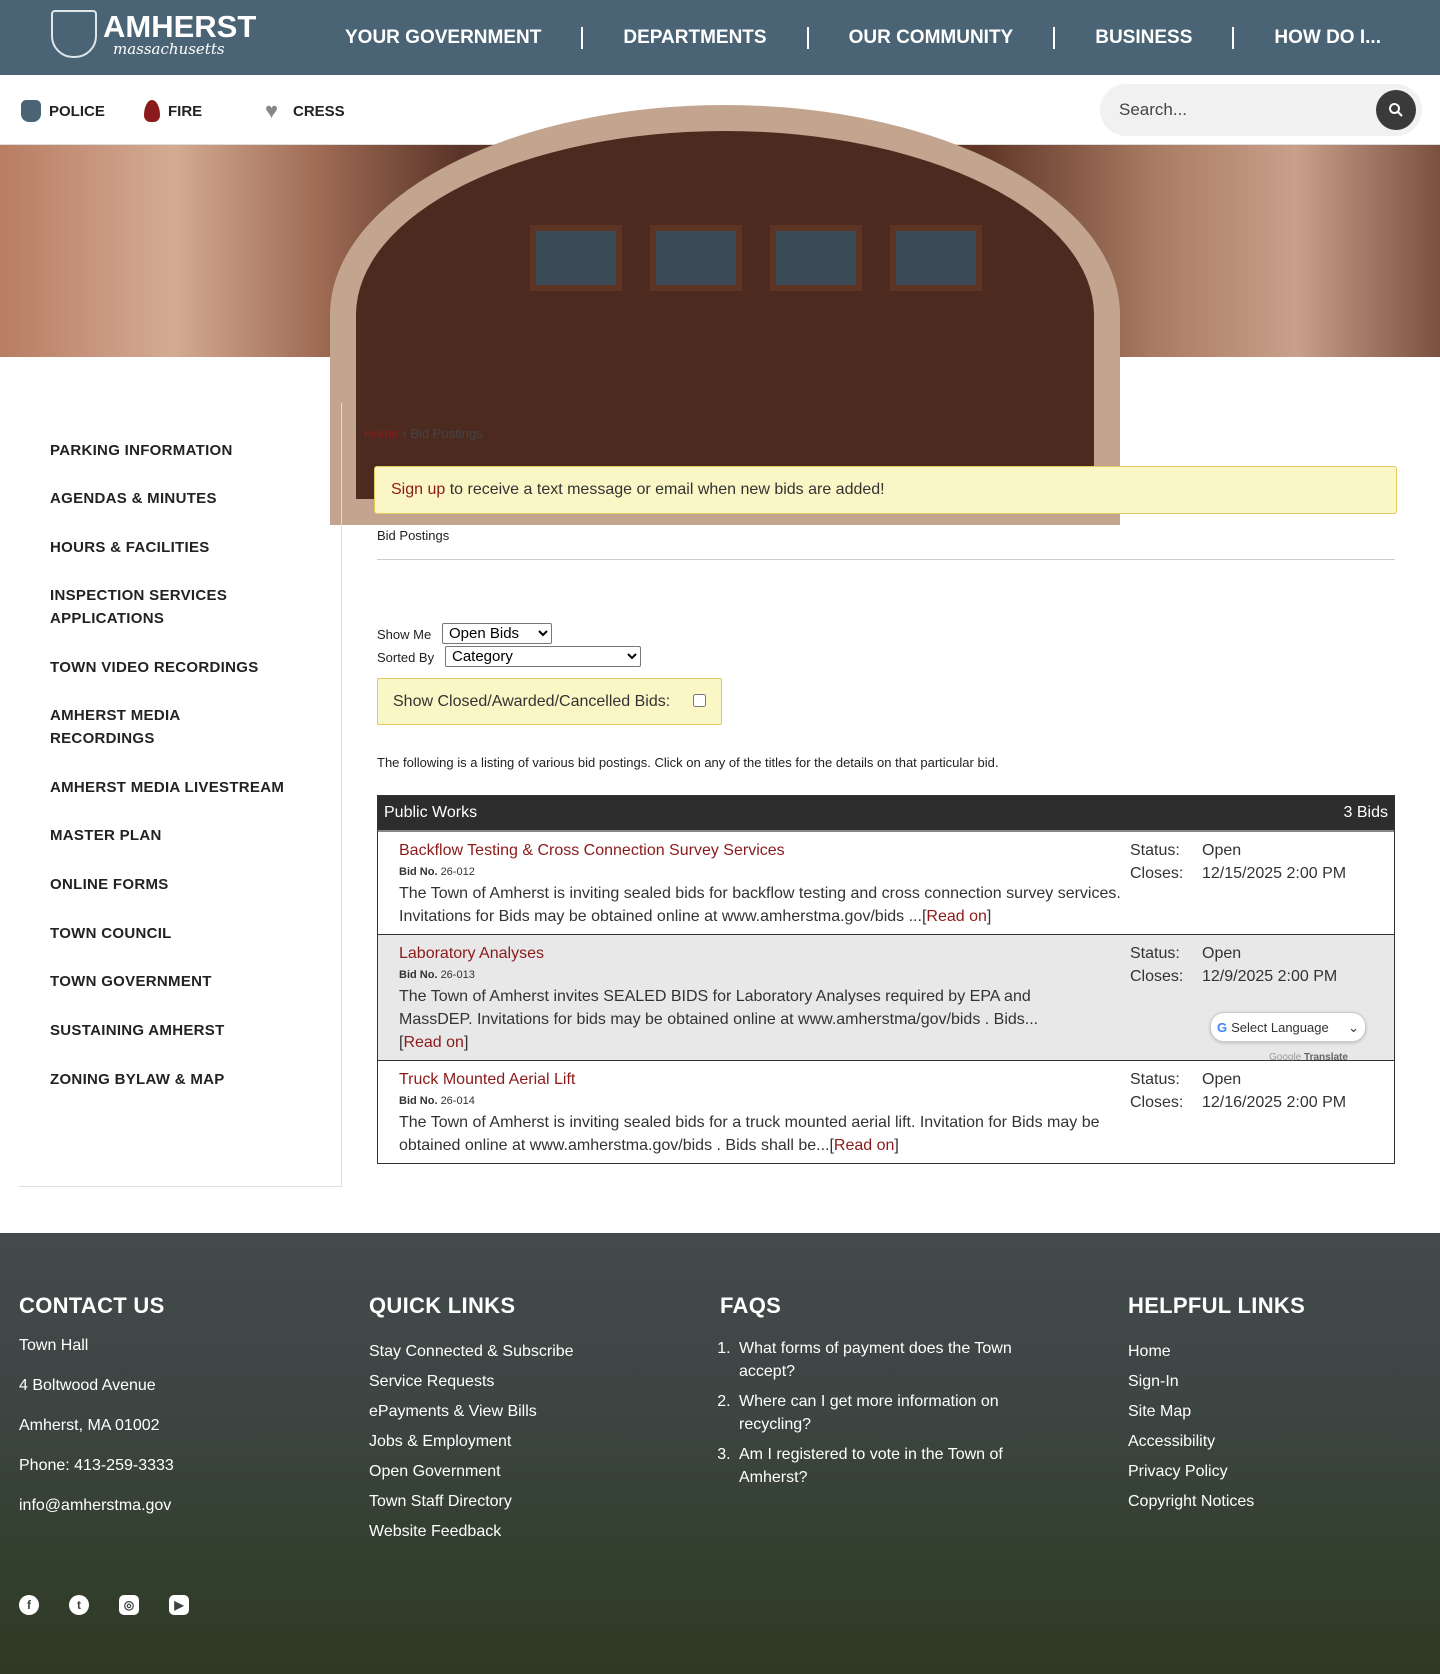  Describe the element at coordinates (305, 111) in the screenshot. I see `quick-link-cress: ♥ CRESS` at that location.